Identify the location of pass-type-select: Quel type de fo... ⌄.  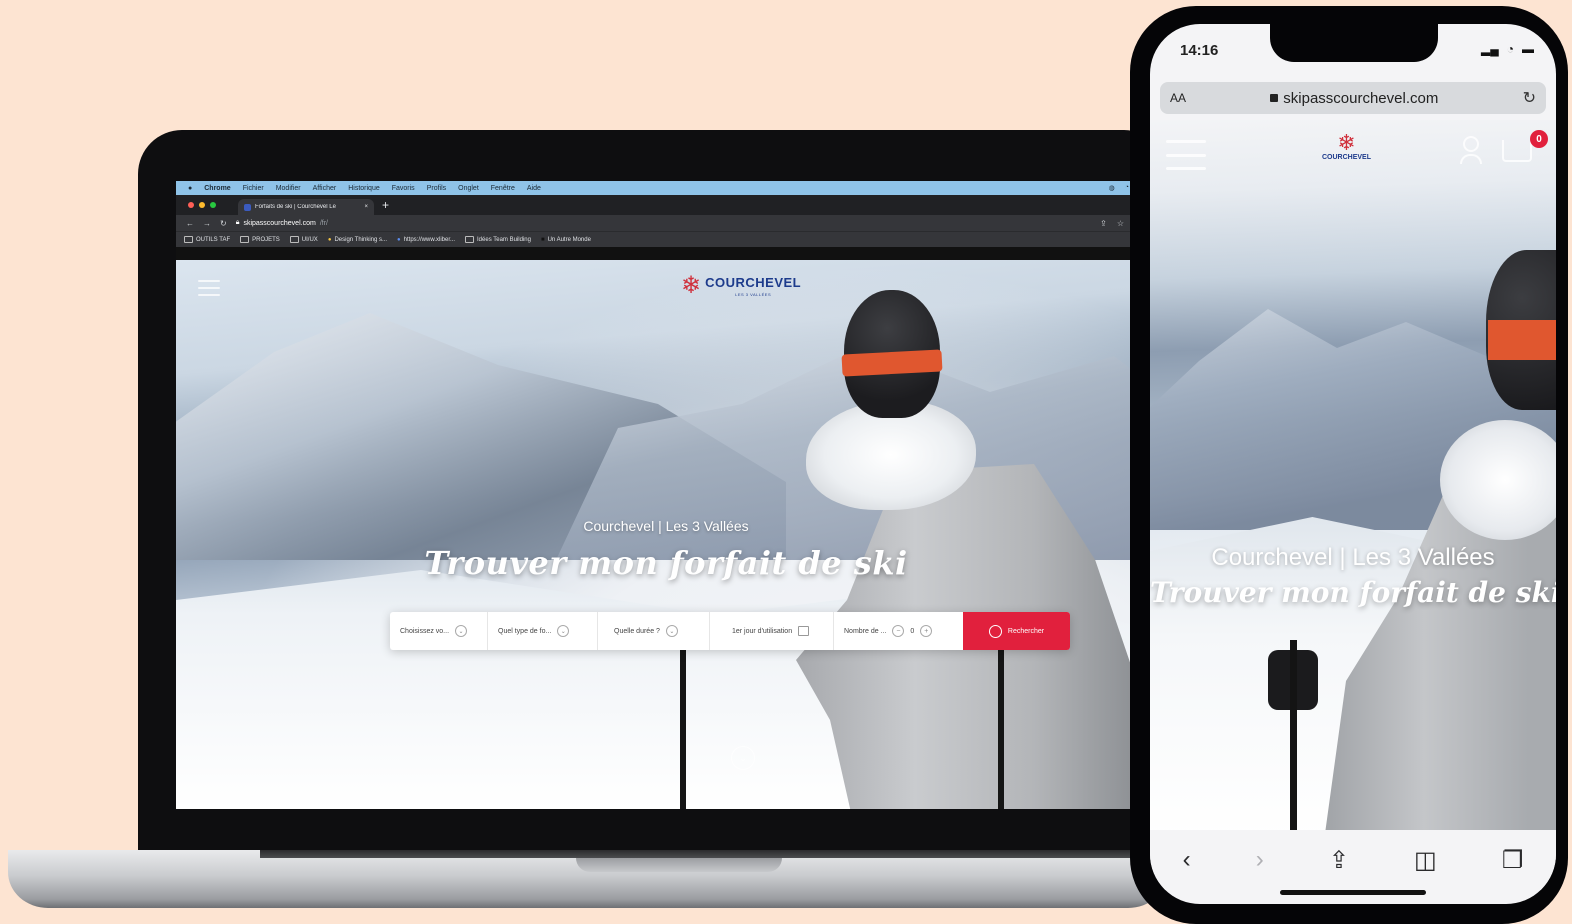
(543, 631).